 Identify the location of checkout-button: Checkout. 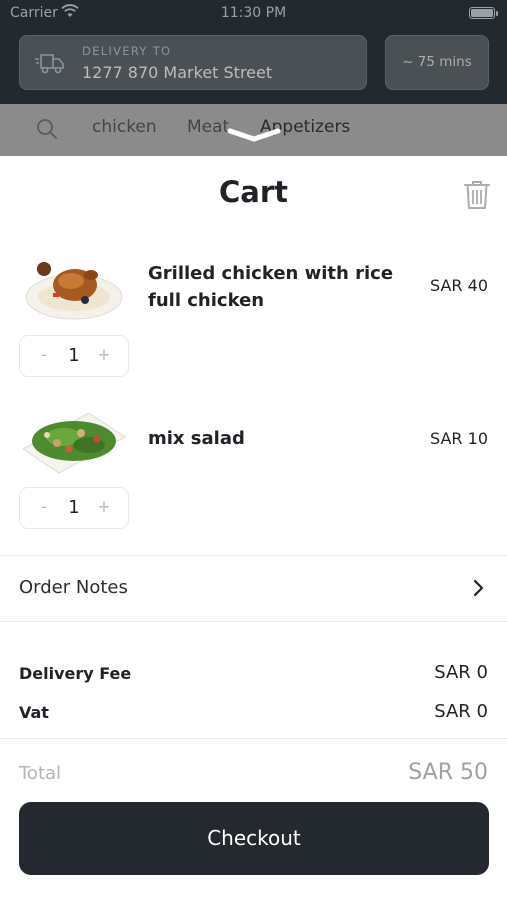
(254, 838).